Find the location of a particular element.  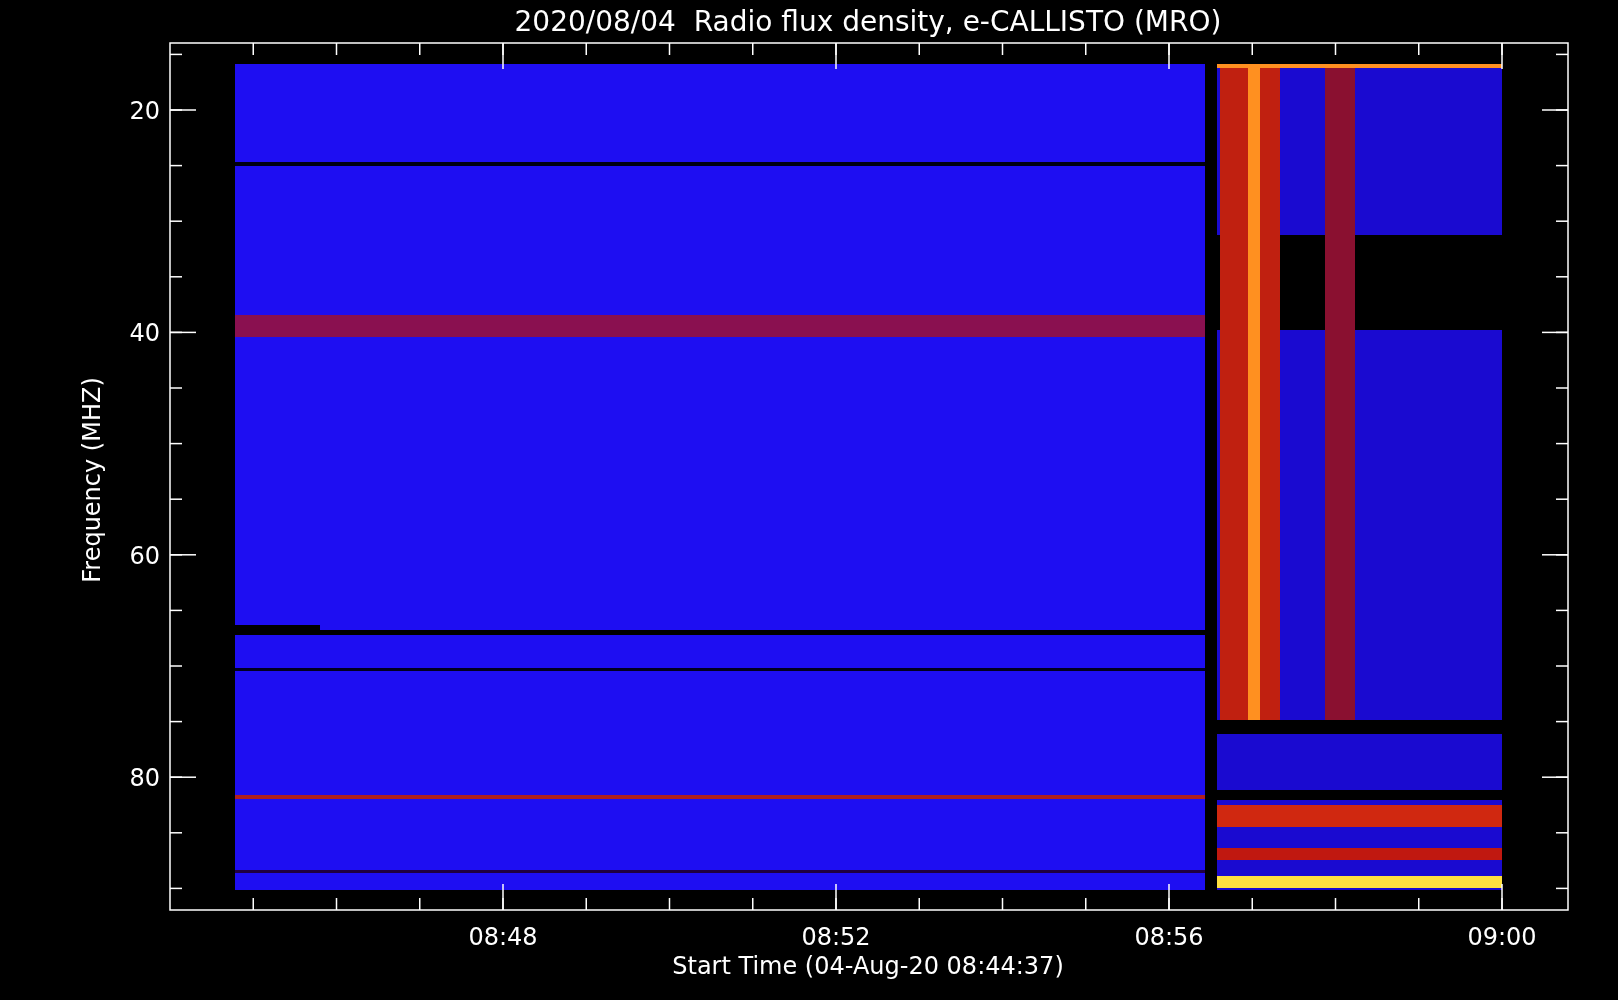

x-axis-label: Start Time (04-Aug-20 08:44:37) is located at coordinates (868, 966).